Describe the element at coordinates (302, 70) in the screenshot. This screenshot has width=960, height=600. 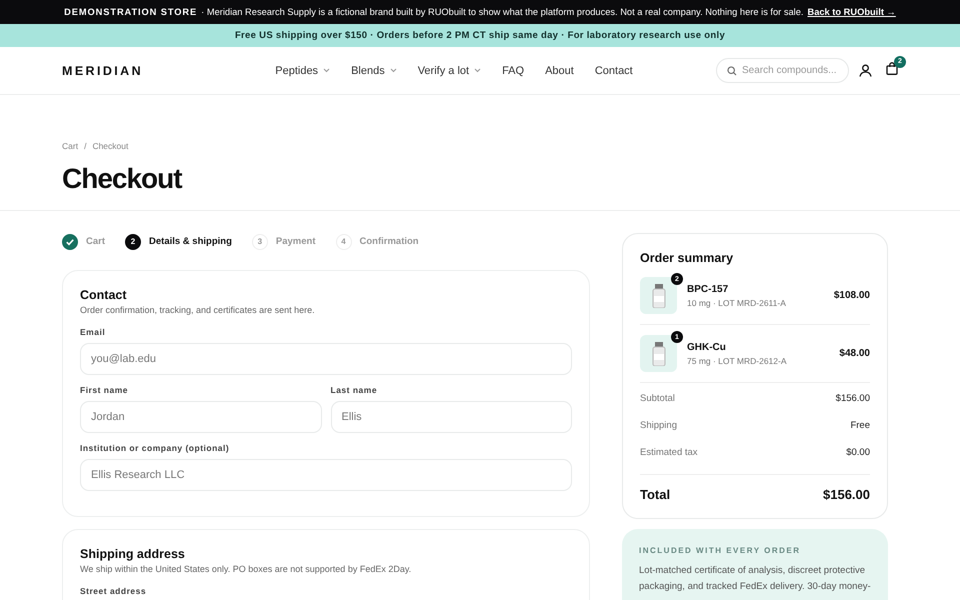
I see `nav-link: Peptides` at that location.